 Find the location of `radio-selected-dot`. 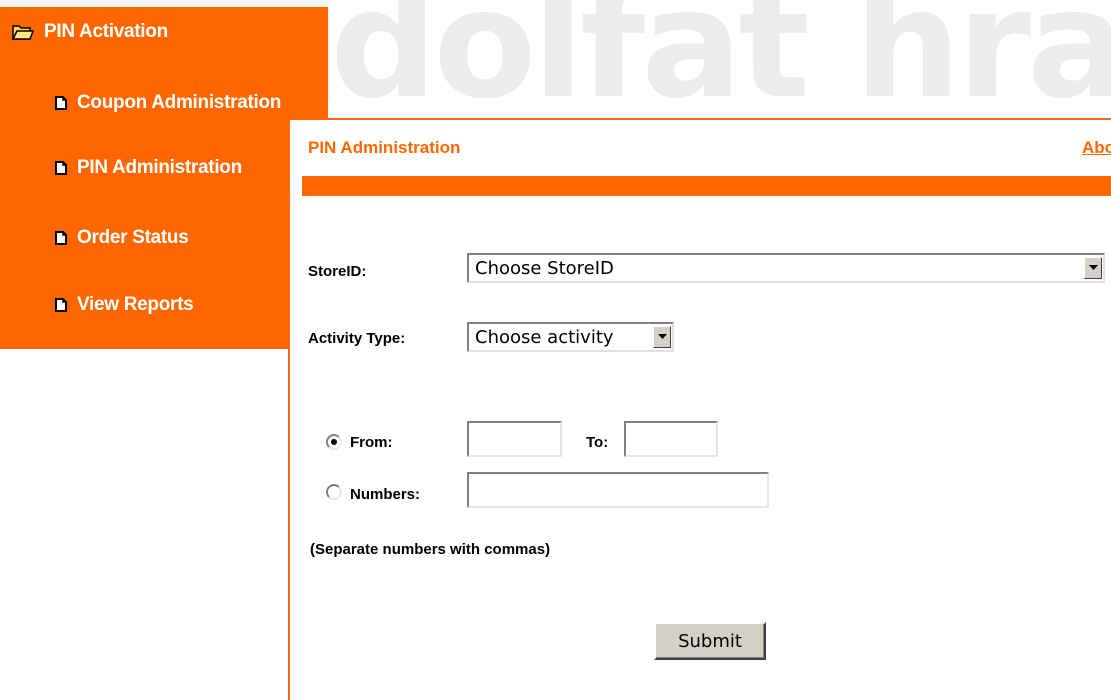

radio-selected-dot is located at coordinates (334, 442).